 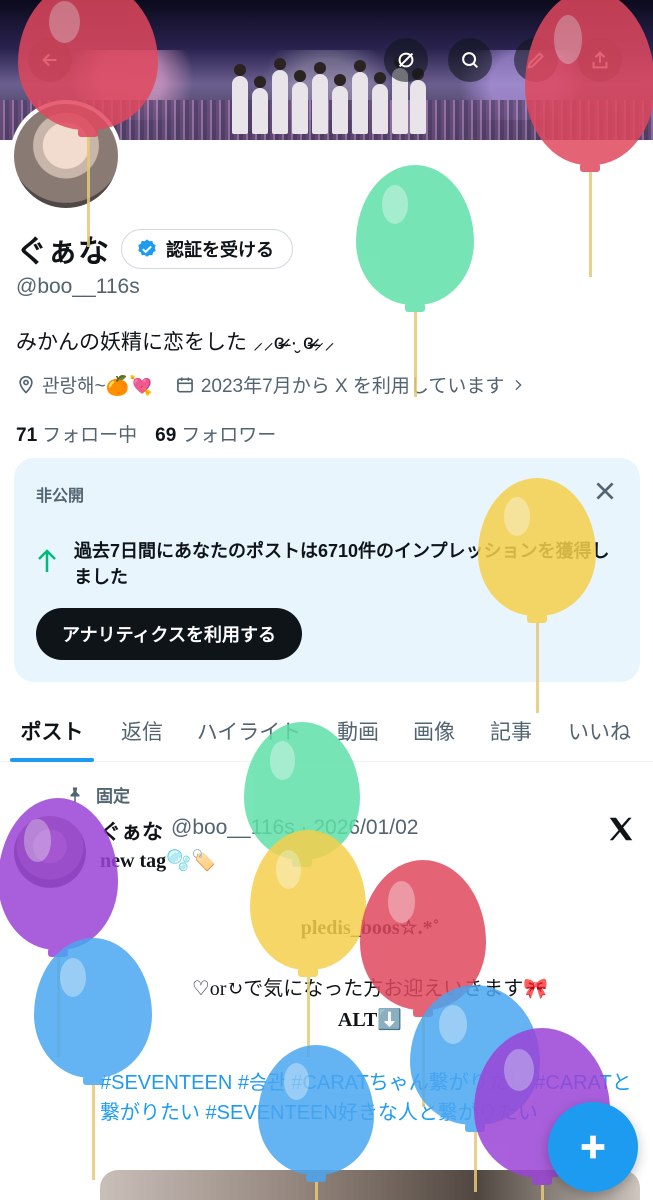 I want to click on analytics-button: アナリティクスを利用する, so click(x=169, y=634).